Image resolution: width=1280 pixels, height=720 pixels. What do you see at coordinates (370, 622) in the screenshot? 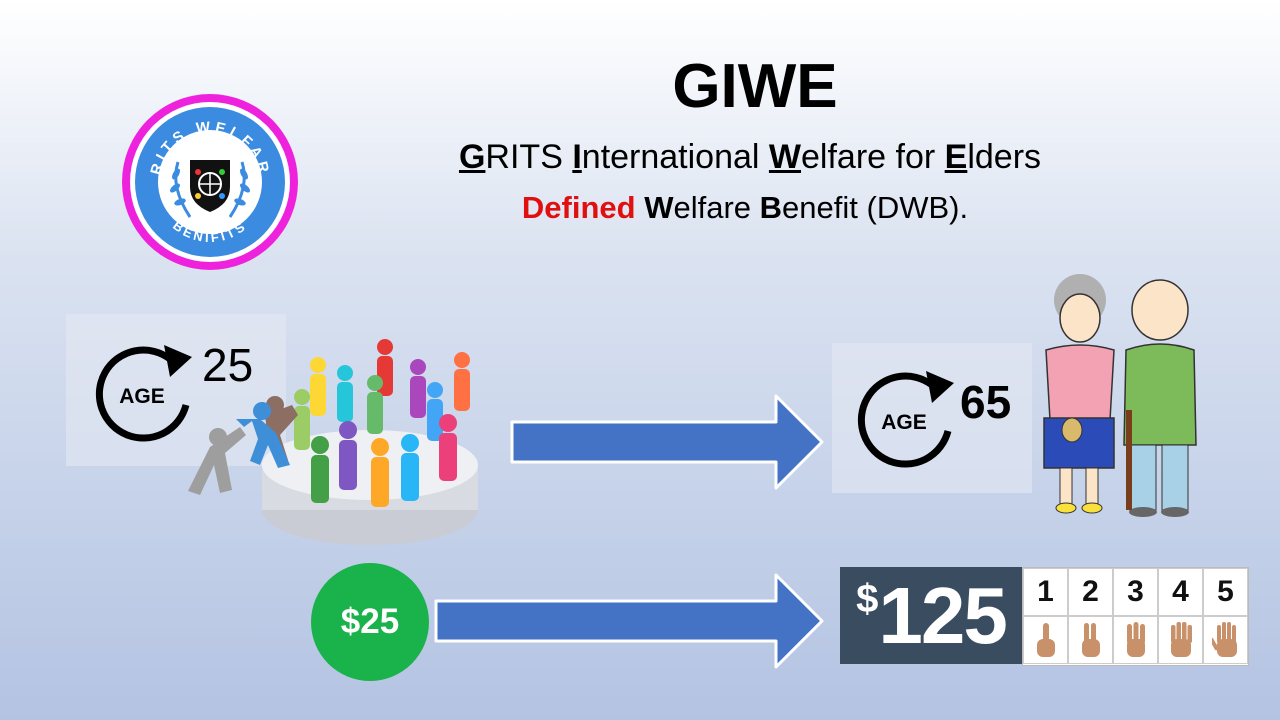
I see `contribution-coin: $25` at bounding box center [370, 622].